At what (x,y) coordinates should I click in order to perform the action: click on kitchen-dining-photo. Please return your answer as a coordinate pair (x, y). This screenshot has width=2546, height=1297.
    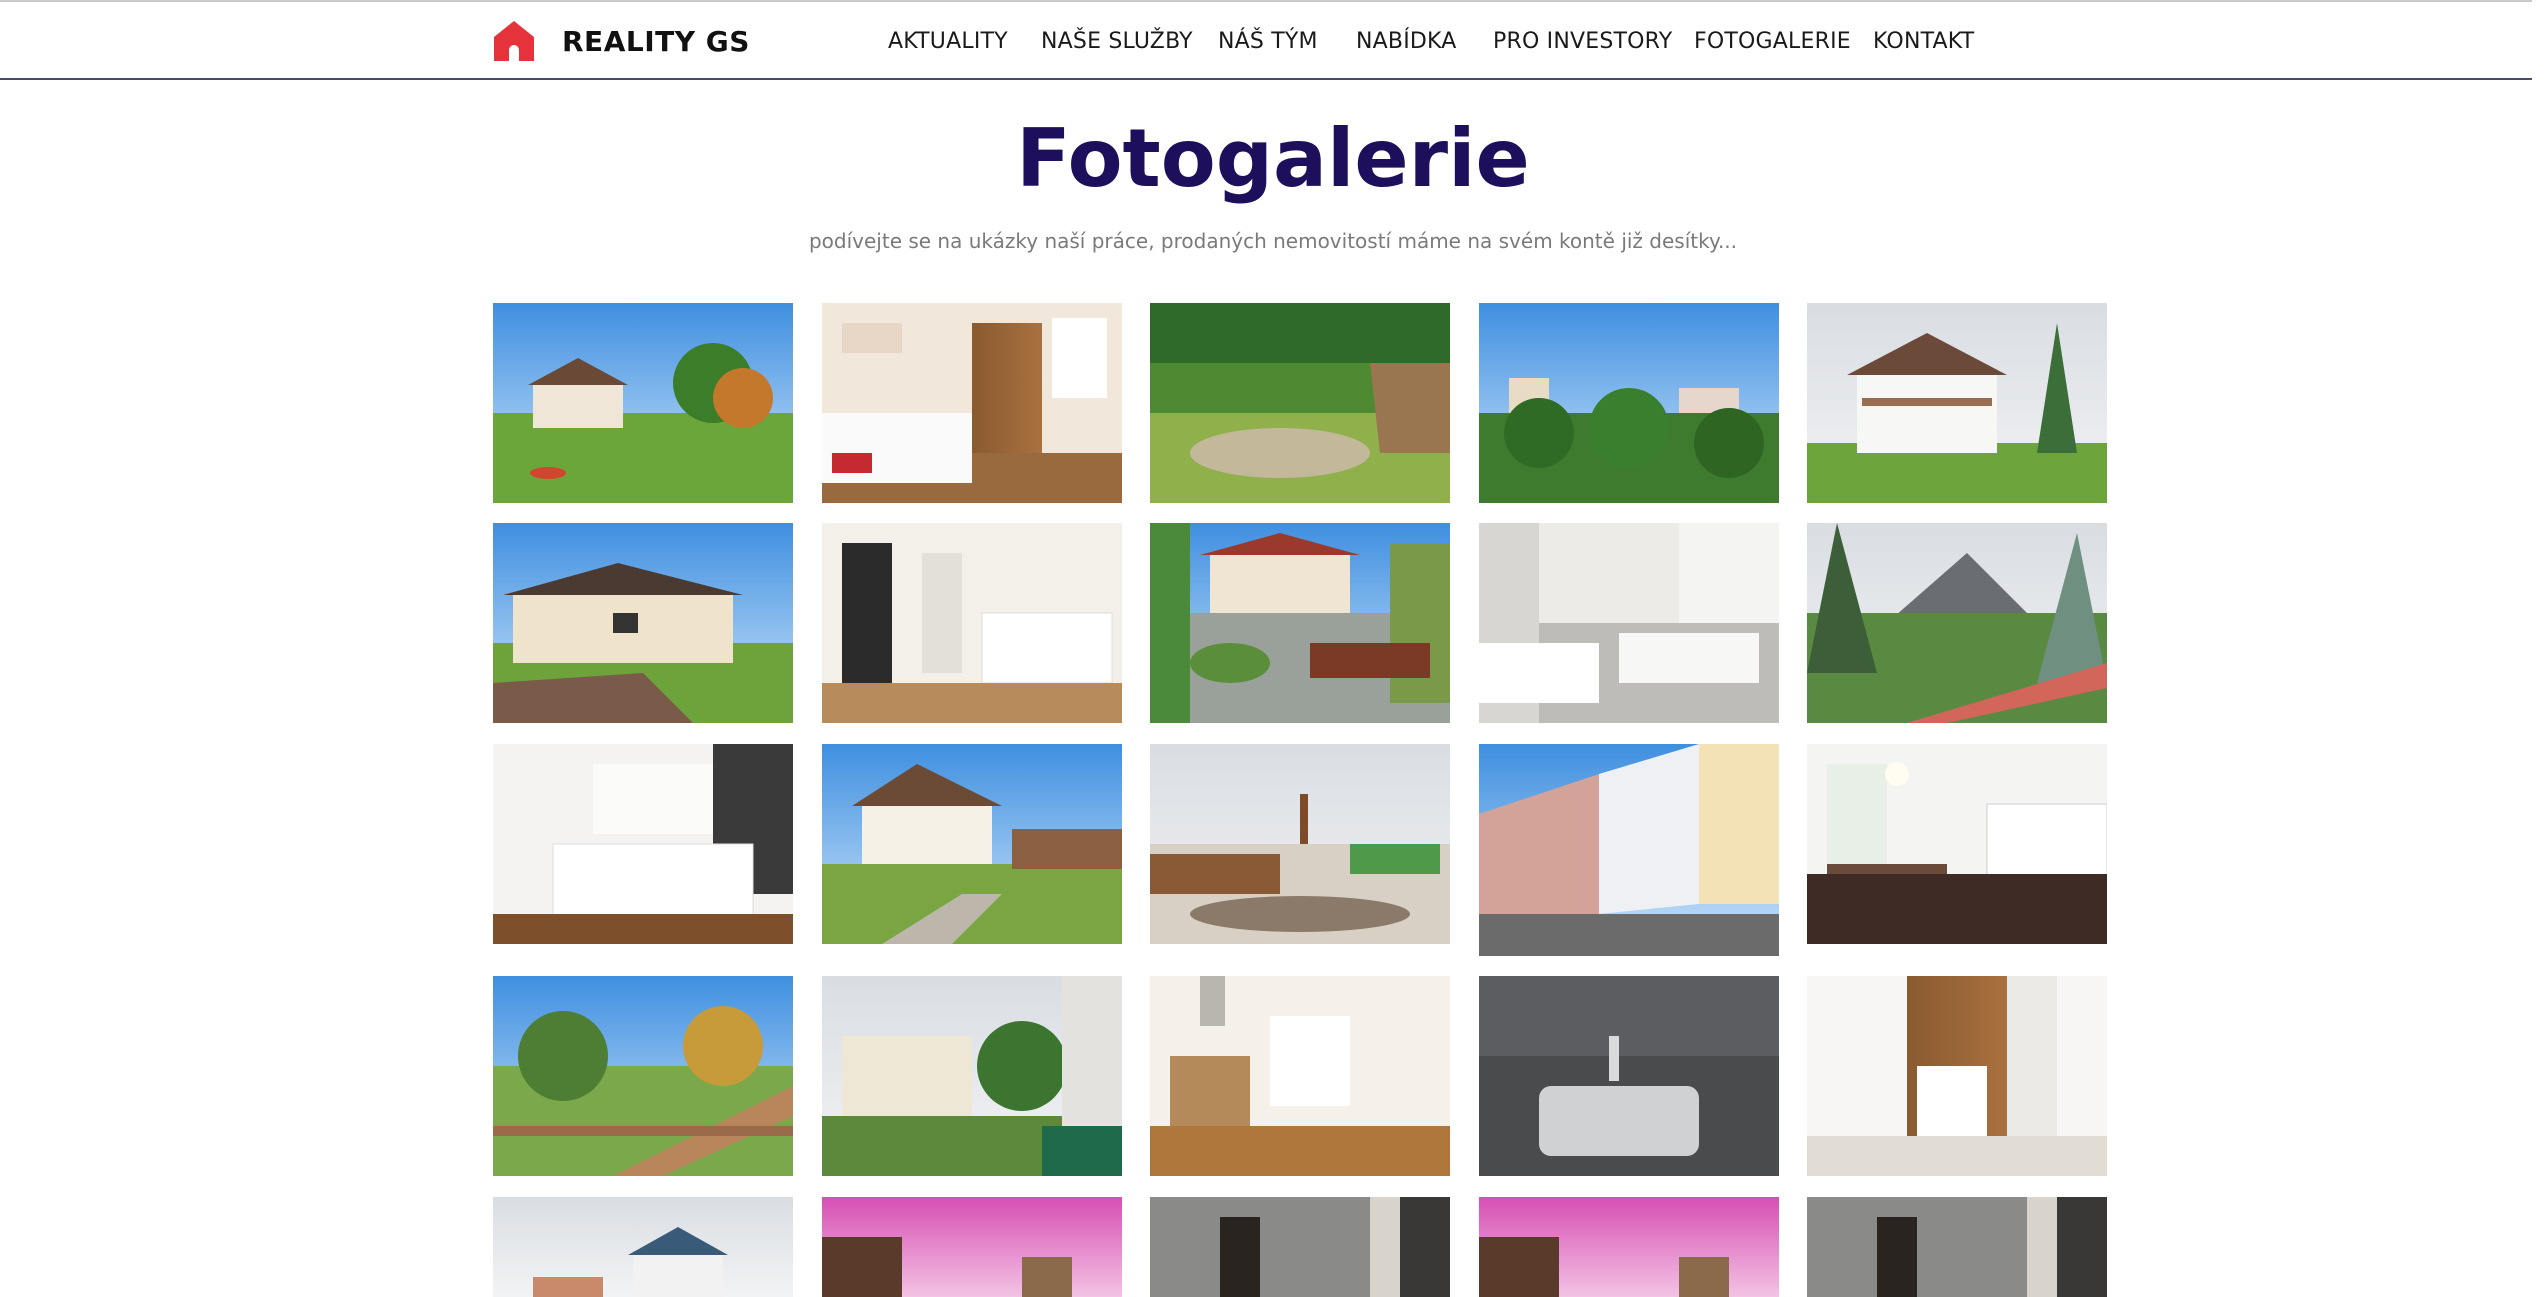
    Looking at the image, I should click on (1957, 844).